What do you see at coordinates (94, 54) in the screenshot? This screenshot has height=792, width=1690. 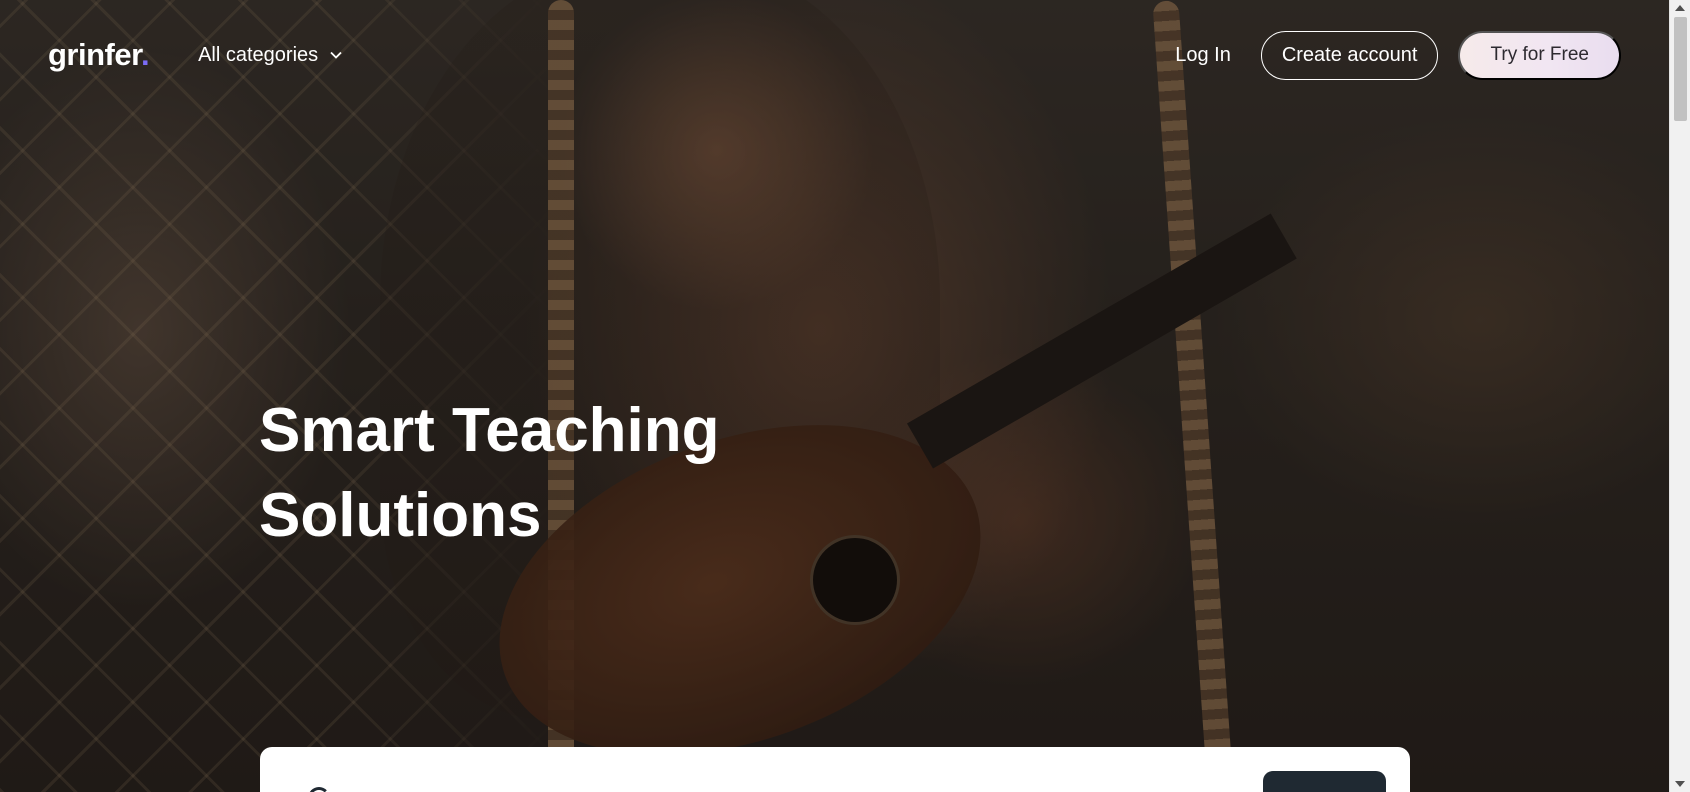 I see `brand-name: grinfer` at bounding box center [94, 54].